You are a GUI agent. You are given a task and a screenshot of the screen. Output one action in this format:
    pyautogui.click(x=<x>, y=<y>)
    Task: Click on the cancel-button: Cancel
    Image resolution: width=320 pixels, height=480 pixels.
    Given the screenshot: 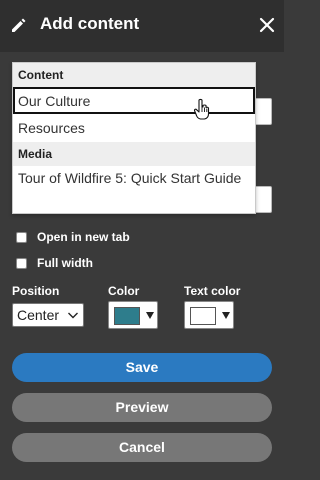 What is the action you would take?
    pyautogui.click(x=142, y=447)
    